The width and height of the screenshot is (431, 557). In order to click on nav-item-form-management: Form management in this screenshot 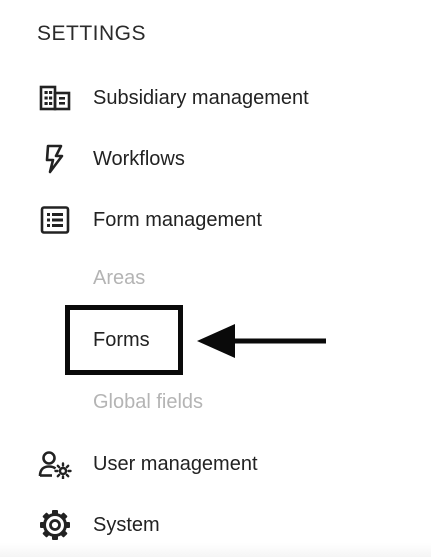, I will do `click(216, 220)`.